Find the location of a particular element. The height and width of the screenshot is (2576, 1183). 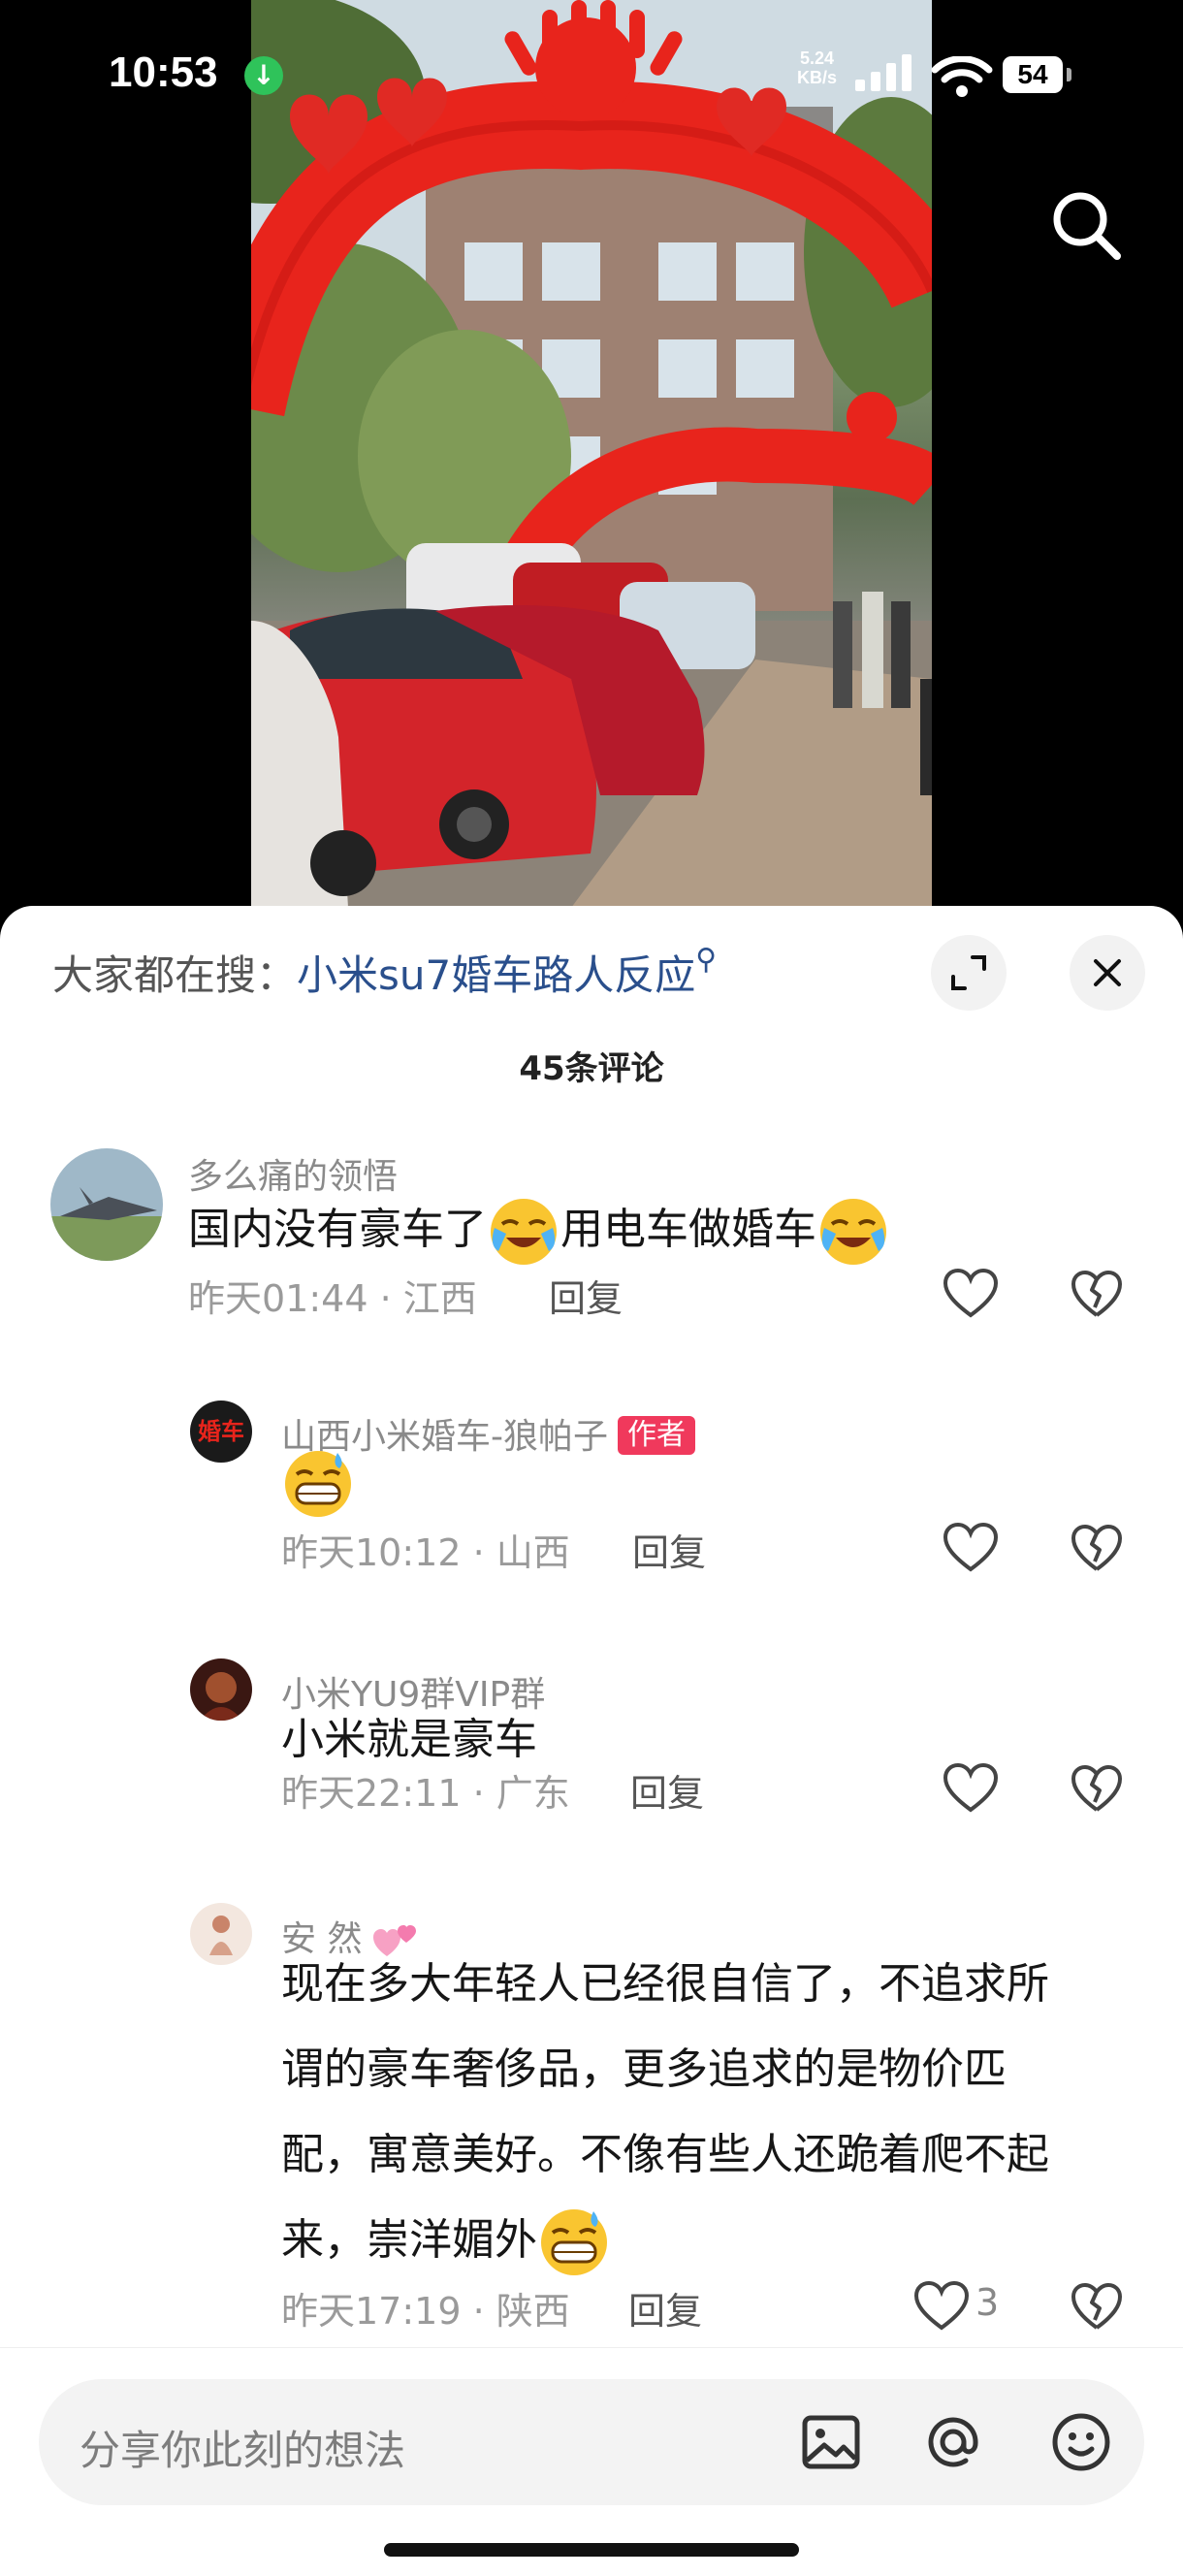

battery-tip is located at coordinates (1069, 74).